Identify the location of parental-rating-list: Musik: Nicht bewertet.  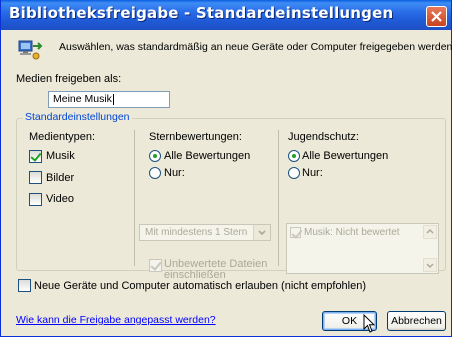
(362, 248).